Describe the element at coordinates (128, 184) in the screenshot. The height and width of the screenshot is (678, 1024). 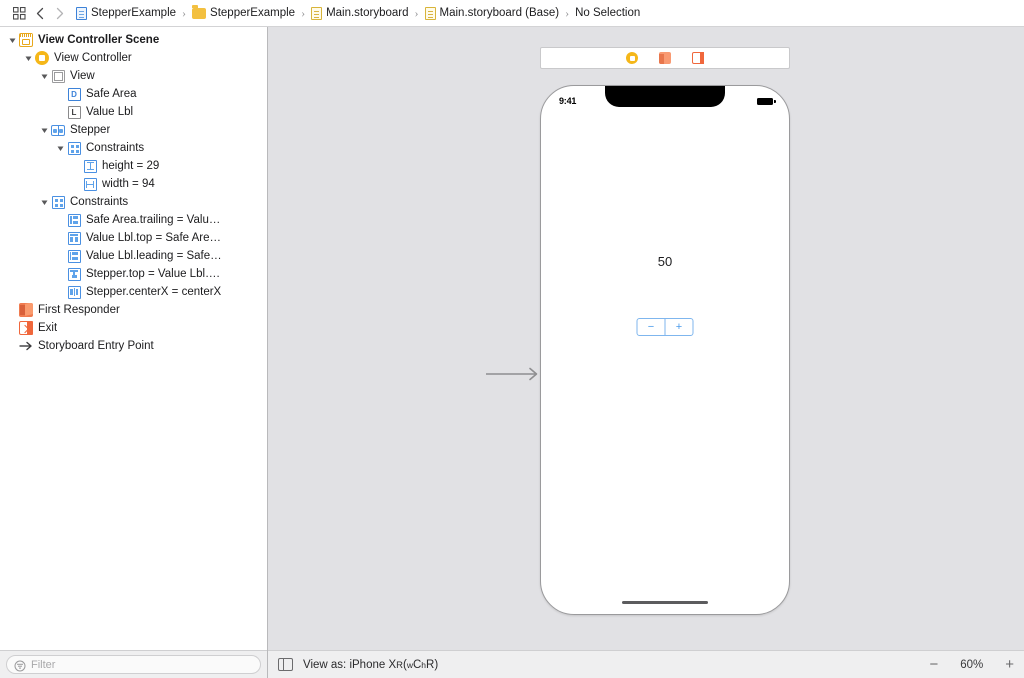
I see `outline-row-label: width = 94` at that location.